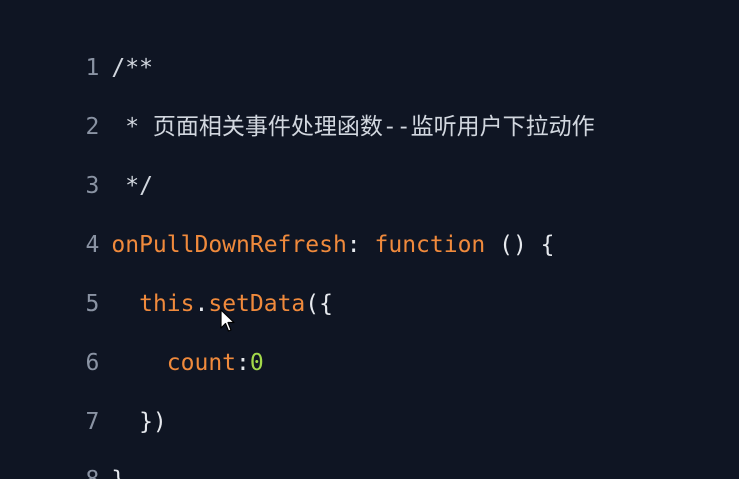 The image size is (739, 479). What do you see at coordinates (430, 245) in the screenshot?
I see `keyword-function: function` at bounding box center [430, 245].